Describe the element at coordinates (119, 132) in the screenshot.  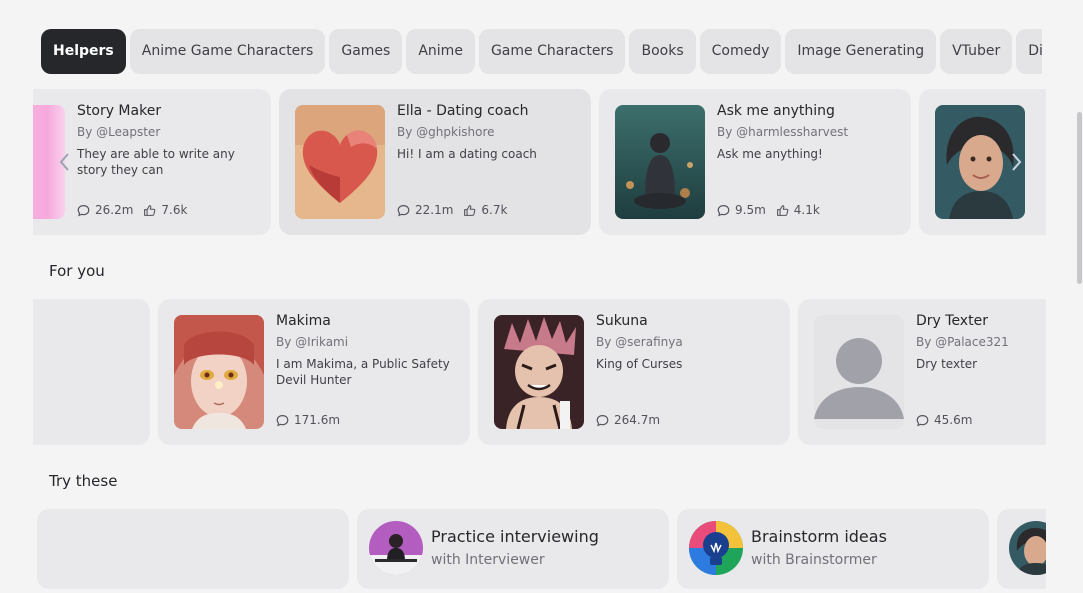
I see `card-author: By @Leapster` at that location.